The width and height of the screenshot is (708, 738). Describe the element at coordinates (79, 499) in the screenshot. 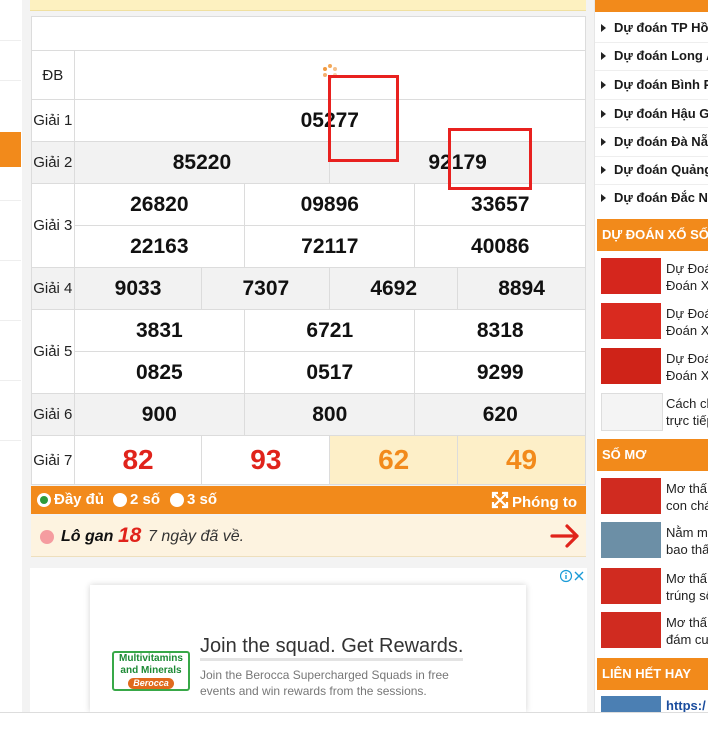

I see `option-label: Đầy đủ` at that location.